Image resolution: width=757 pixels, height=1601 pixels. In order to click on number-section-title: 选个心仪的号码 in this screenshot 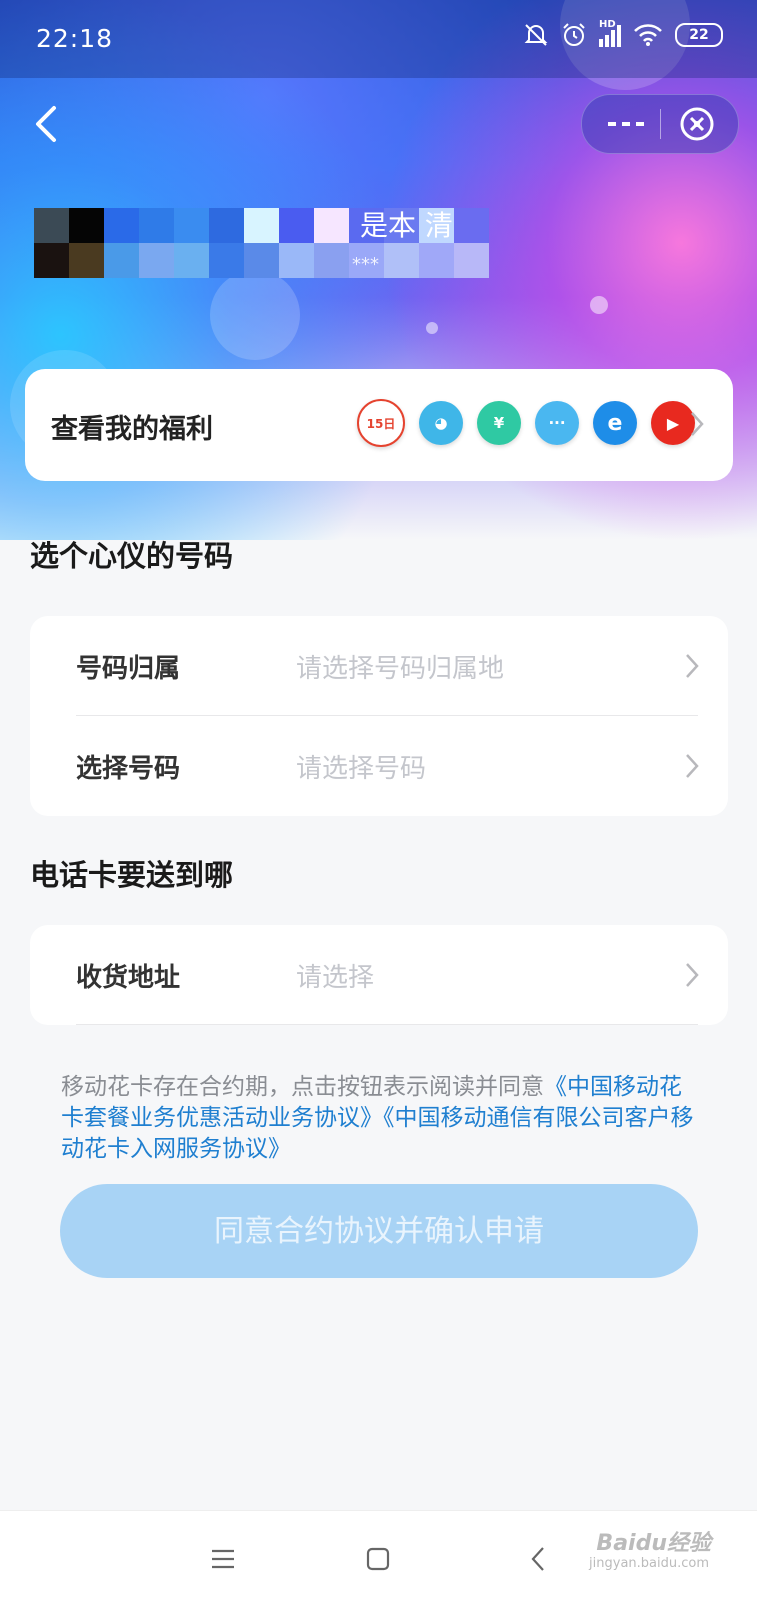, I will do `click(132, 556)`.